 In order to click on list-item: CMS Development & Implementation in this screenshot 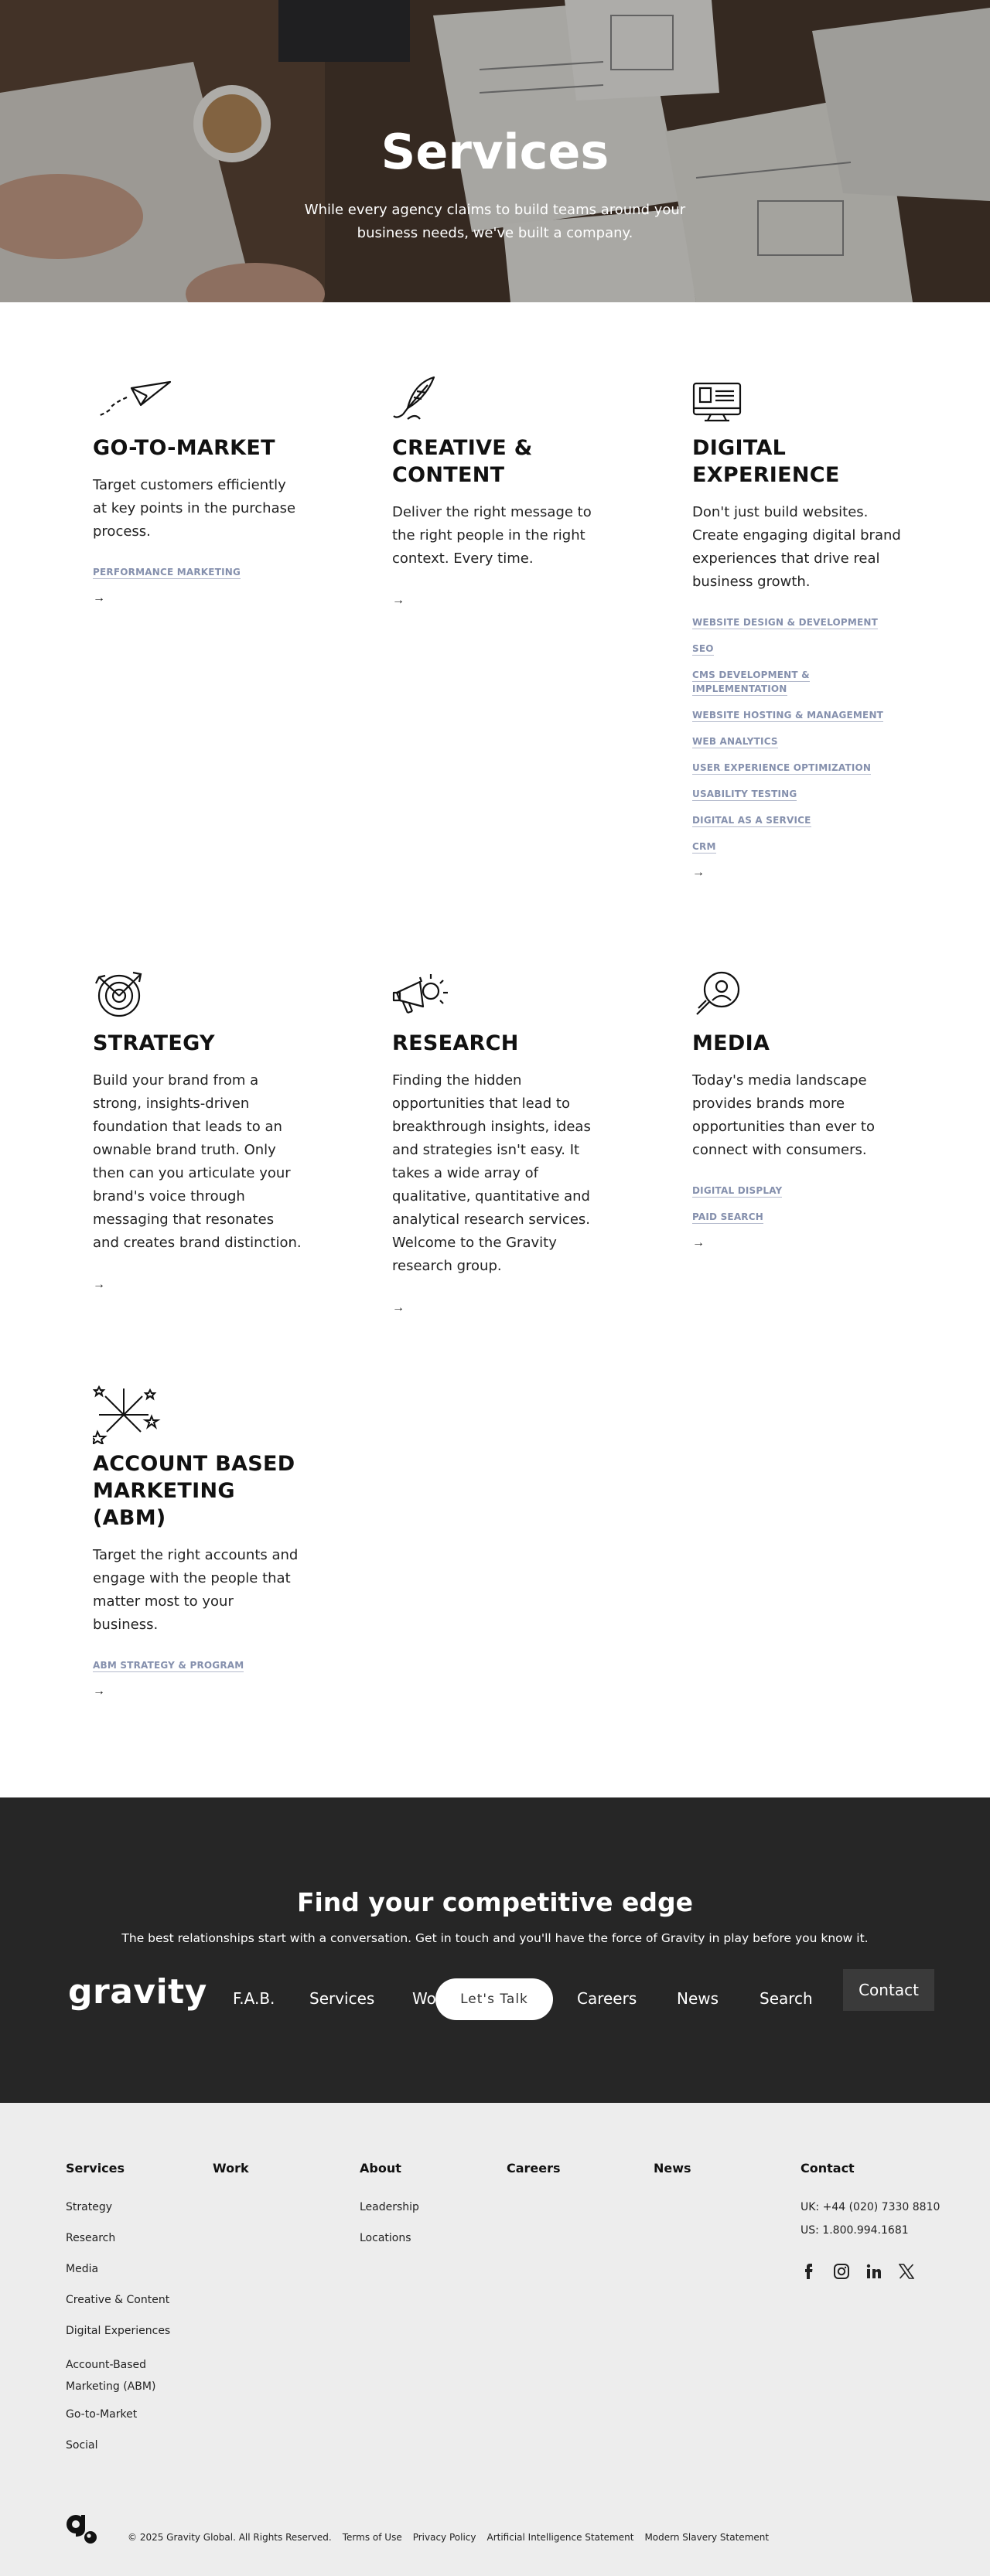, I will do `click(797, 682)`.